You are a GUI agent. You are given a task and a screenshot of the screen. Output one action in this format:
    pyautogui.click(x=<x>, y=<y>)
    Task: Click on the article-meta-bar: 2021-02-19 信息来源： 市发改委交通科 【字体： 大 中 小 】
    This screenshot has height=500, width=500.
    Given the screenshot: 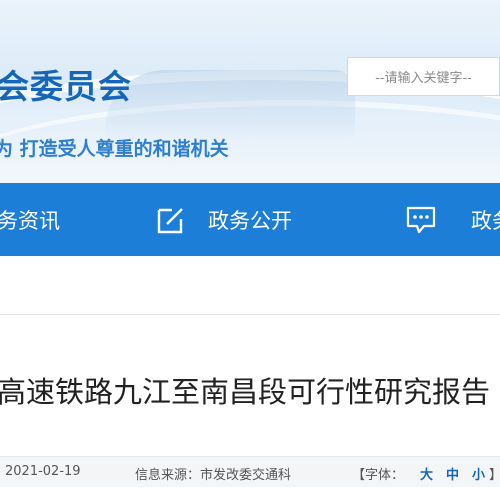 What is the action you would take?
    pyautogui.click(x=250, y=471)
    